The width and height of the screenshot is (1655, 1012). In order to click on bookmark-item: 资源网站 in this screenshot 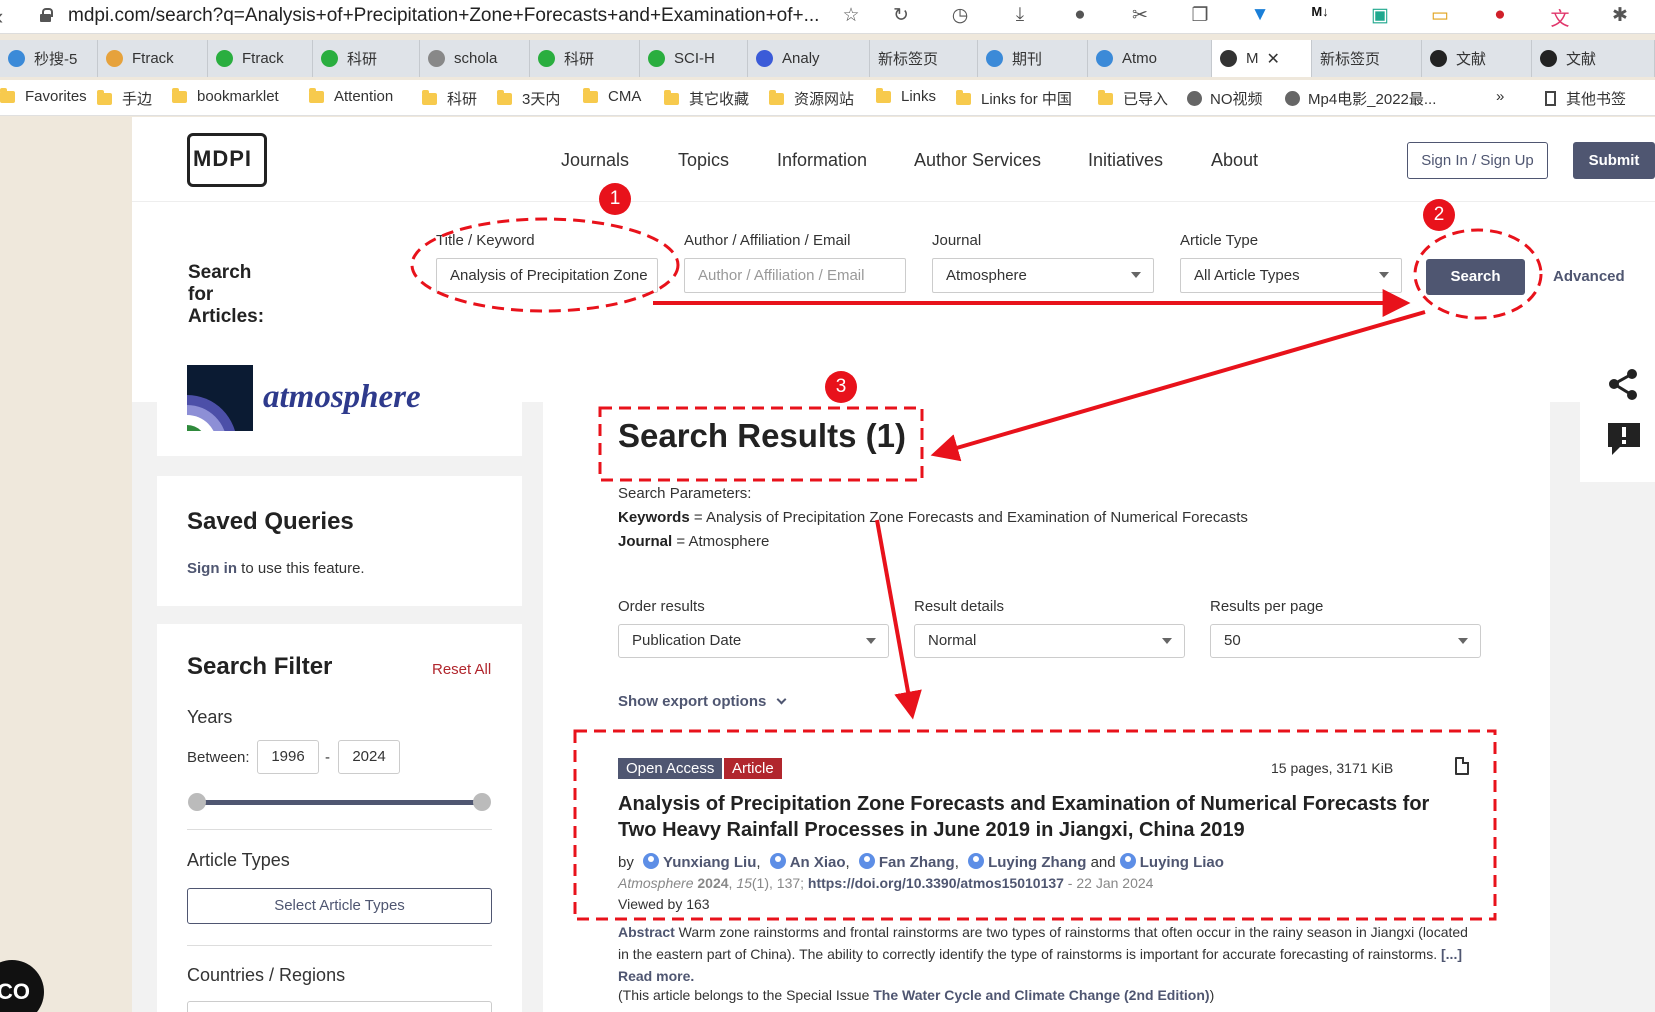, I will do `click(811, 98)`.